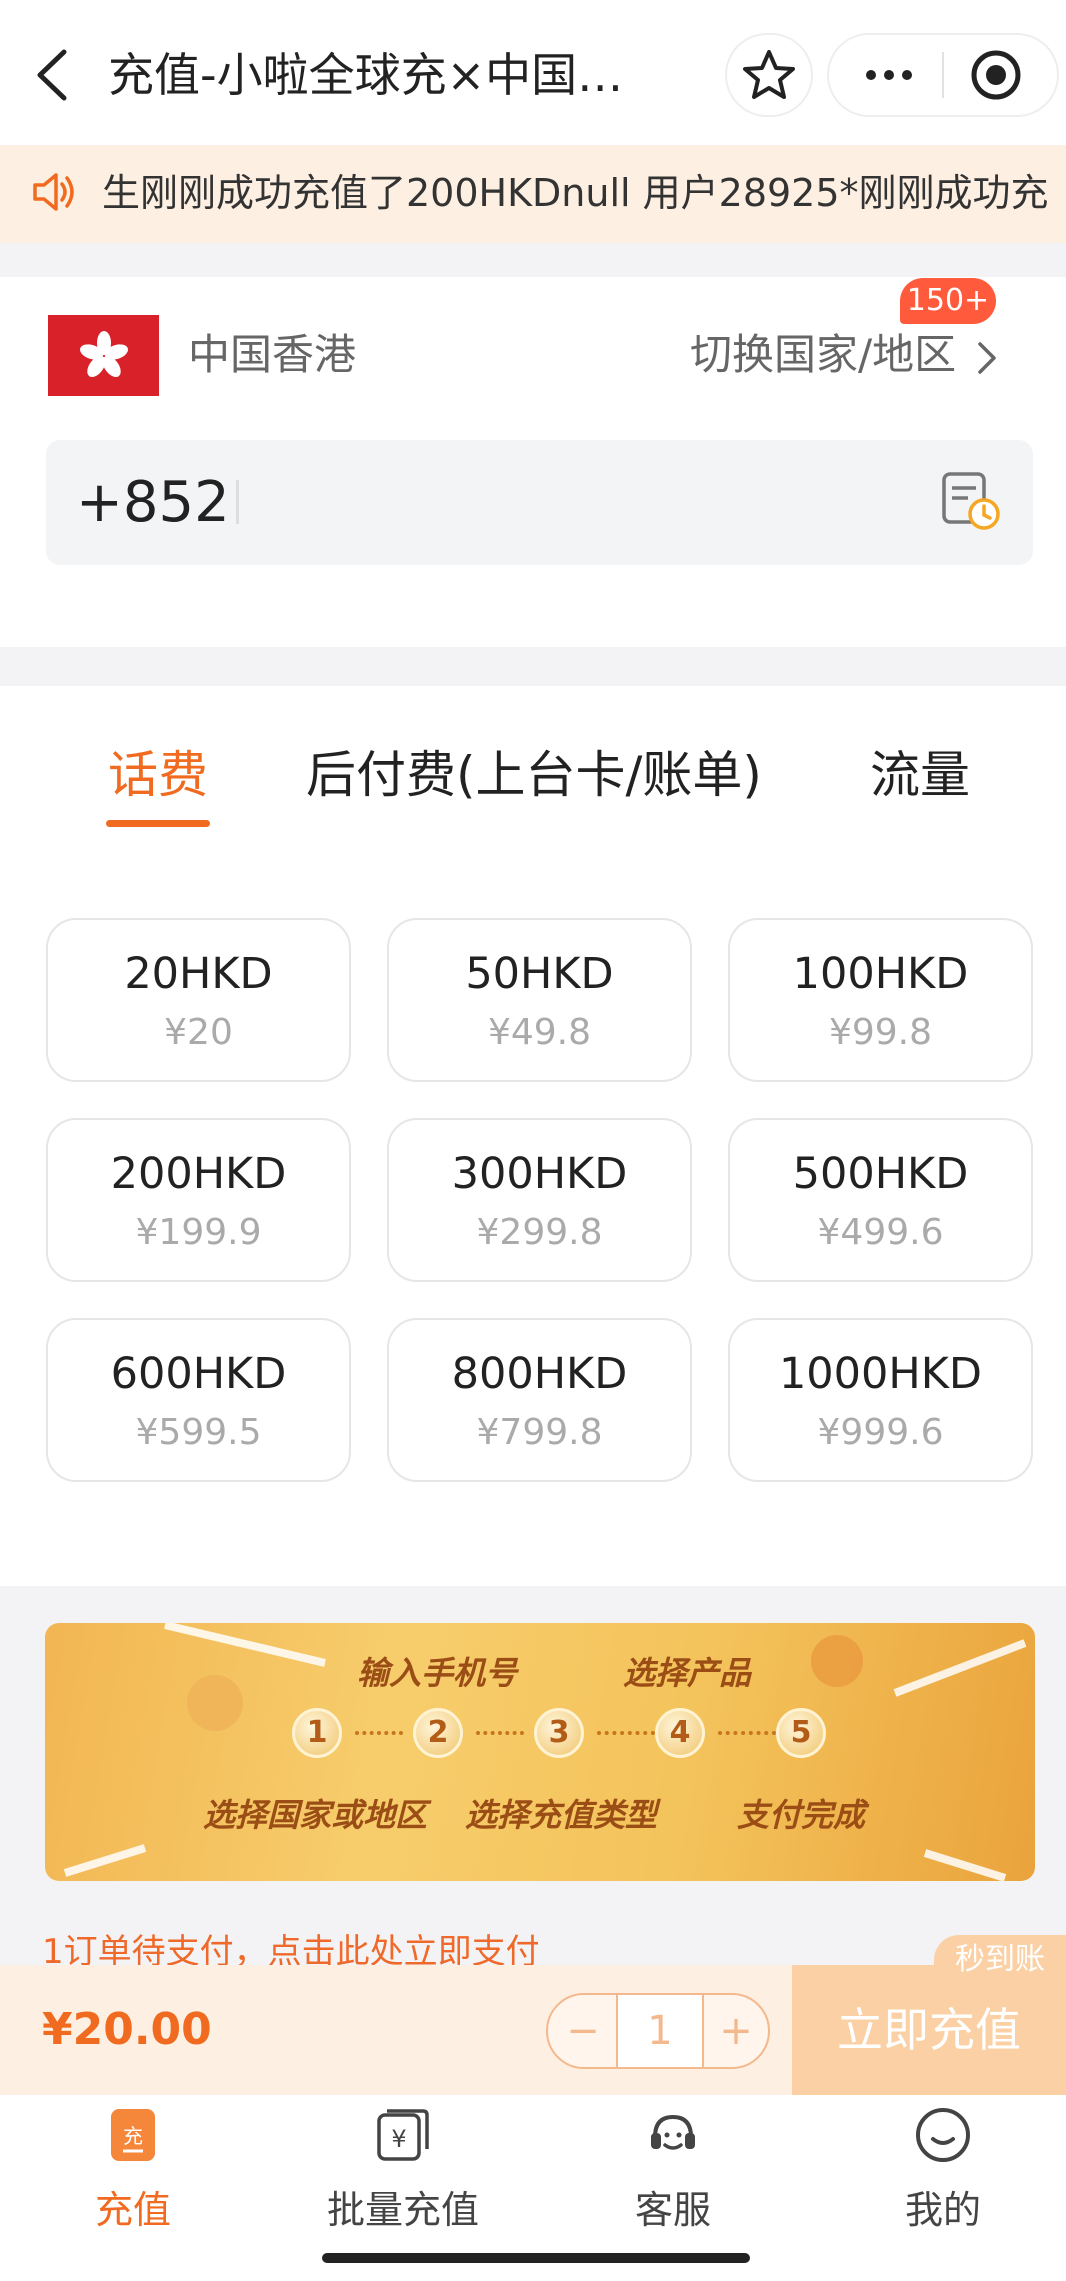 Image resolution: width=1066 pixels, height=2281 pixels. Describe the element at coordinates (539, 1432) in the screenshot. I see `product-price: ¥799.8` at that location.